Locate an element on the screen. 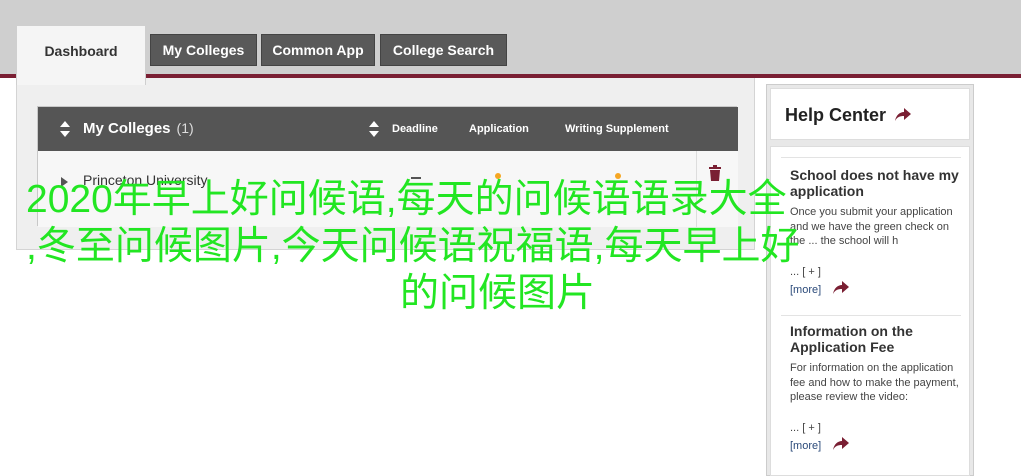  tab-my-colleges: My Colleges is located at coordinates (203, 50).